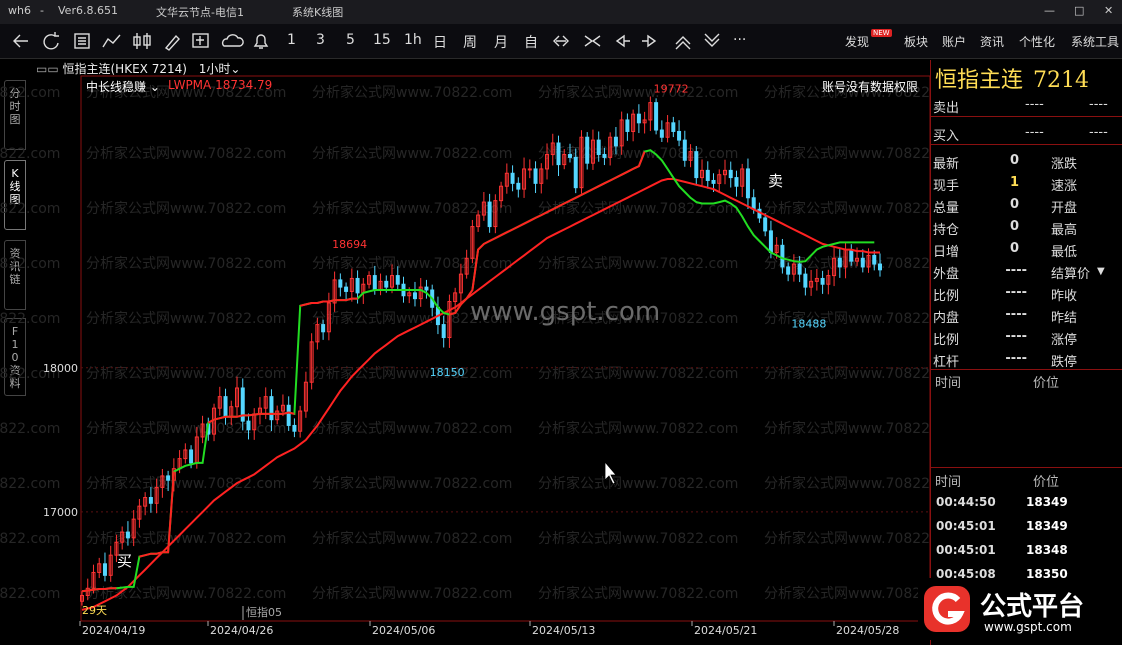 The image size is (1122, 645). Describe the element at coordinates (966, 502) in the screenshot. I see `trade-time: 00:44:50` at that location.